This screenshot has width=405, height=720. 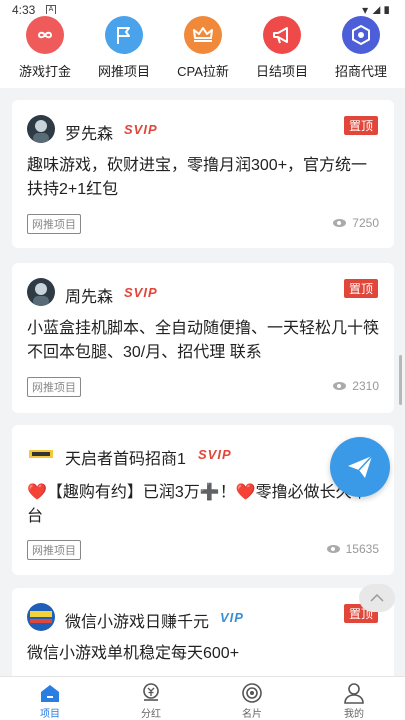 What do you see at coordinates (354, 714) in the screenshot?
I see `tab-label: 我的` at bounding box center [354, 714].